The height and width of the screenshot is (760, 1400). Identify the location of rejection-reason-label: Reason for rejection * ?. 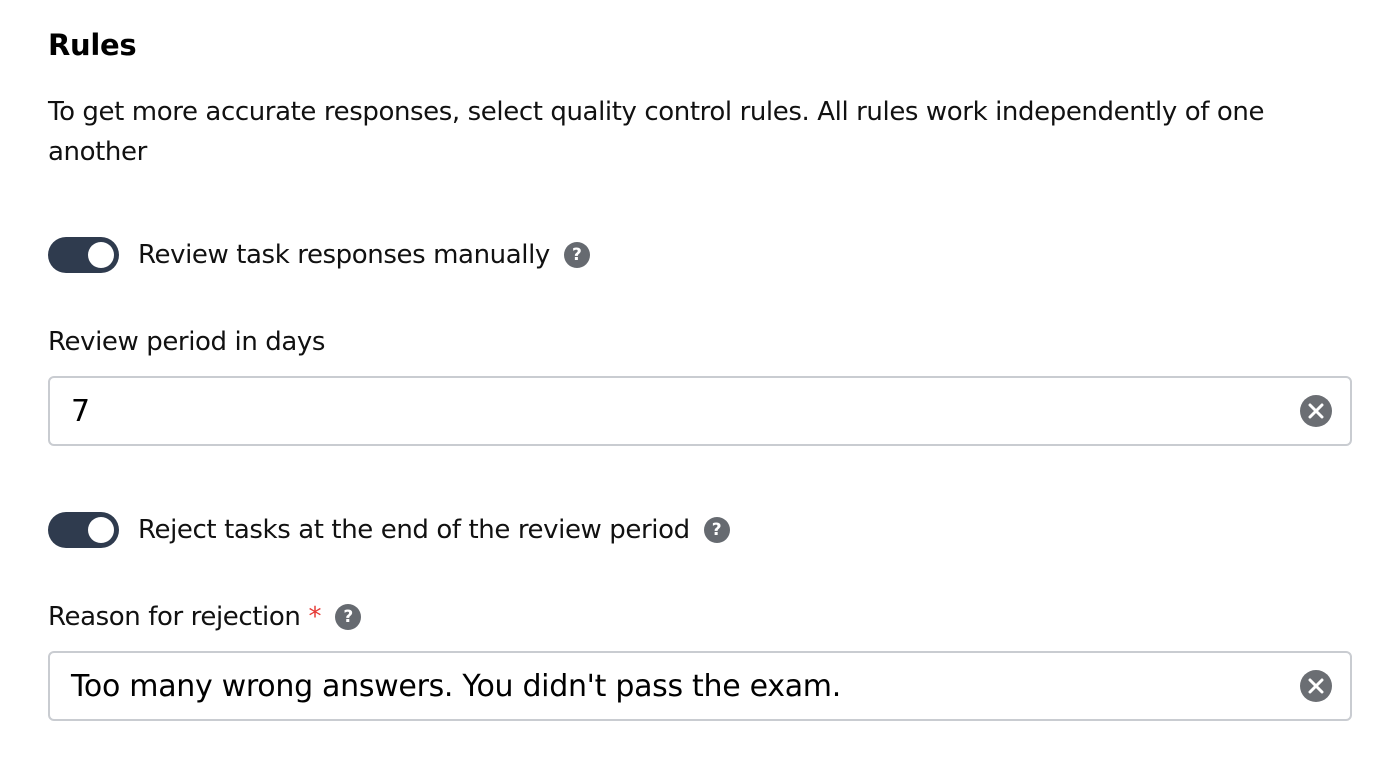
(205, 617).